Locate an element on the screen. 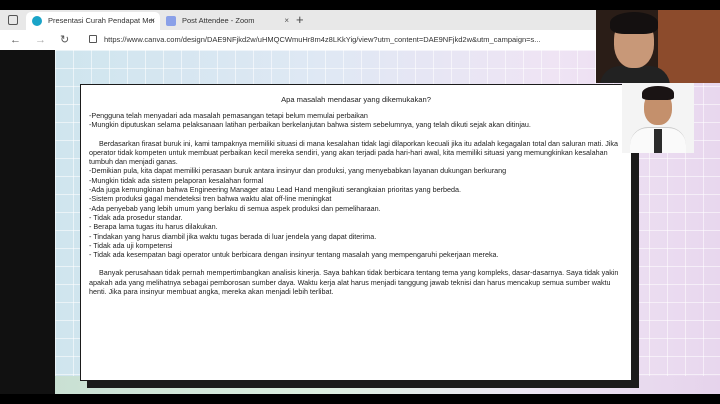  tab-zoom: Post Attendee - Zoom × is located at coordinates (227, 21).